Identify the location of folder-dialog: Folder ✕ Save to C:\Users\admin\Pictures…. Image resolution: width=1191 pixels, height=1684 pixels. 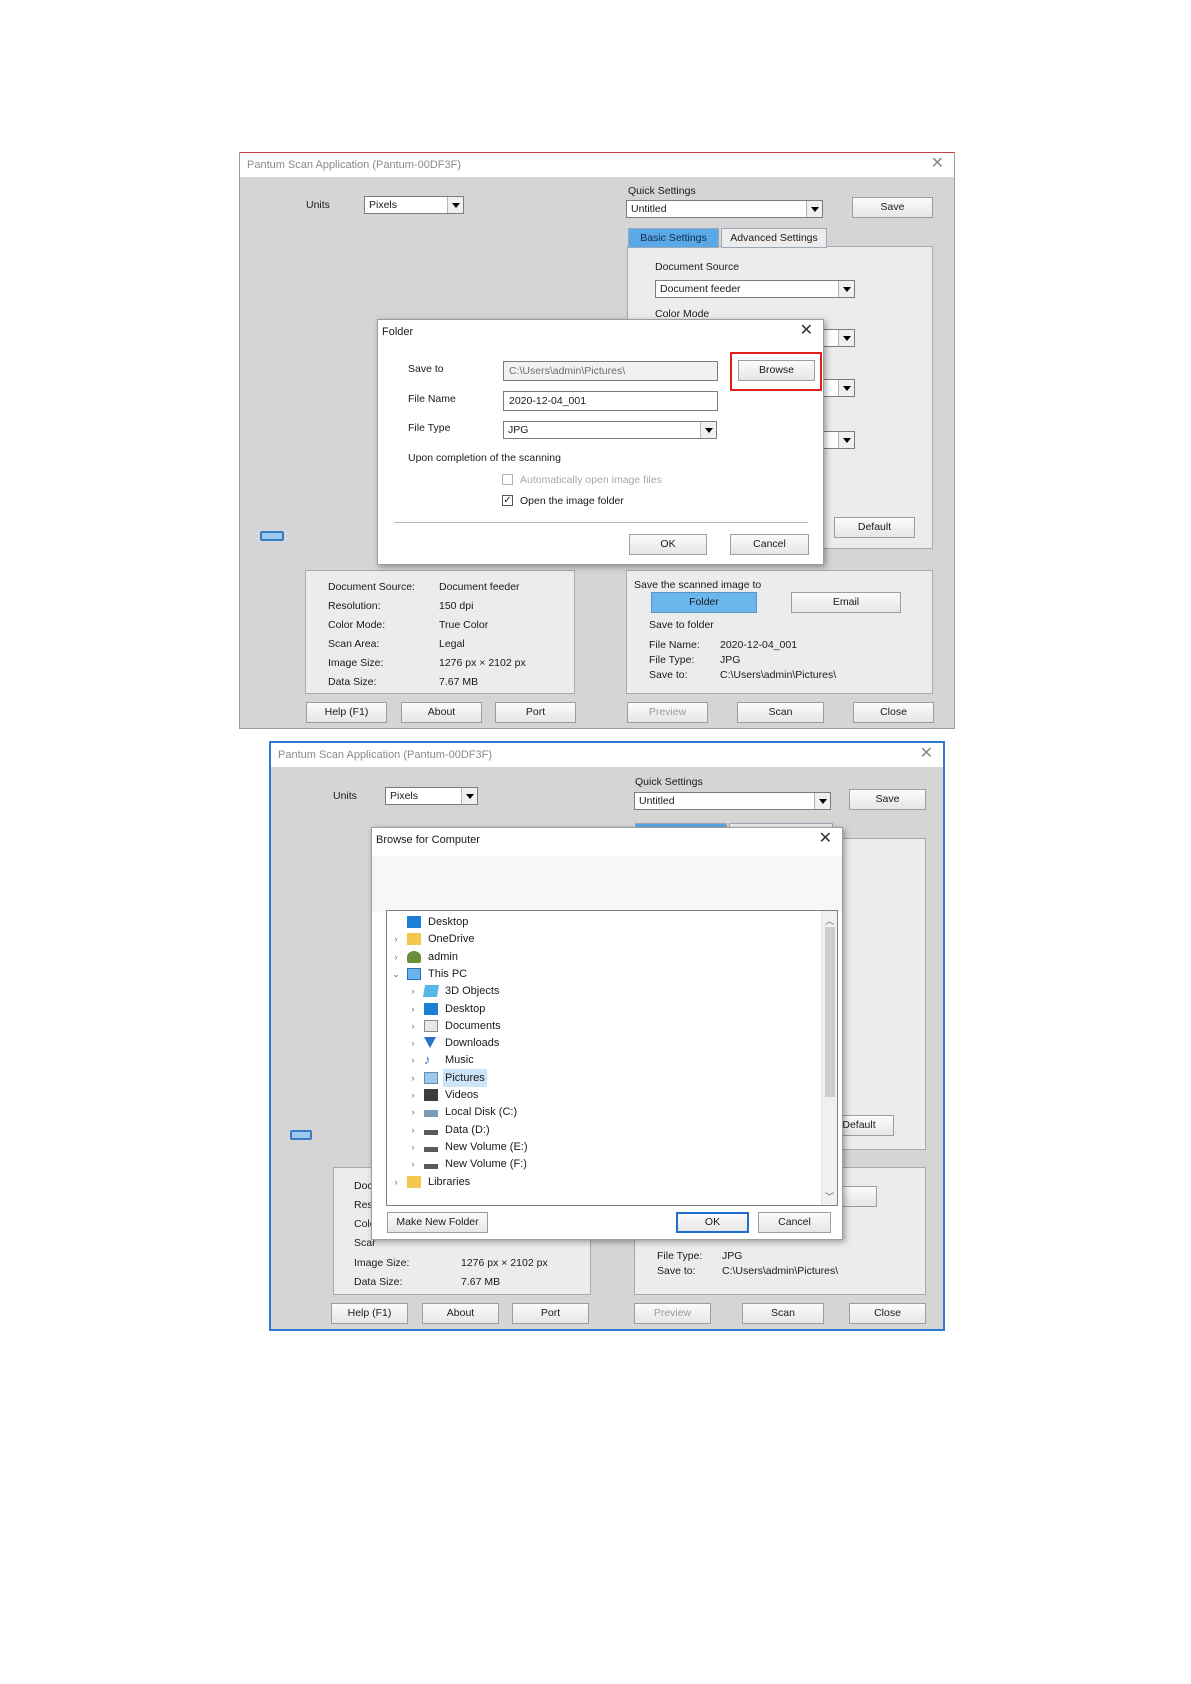
(600, 442).